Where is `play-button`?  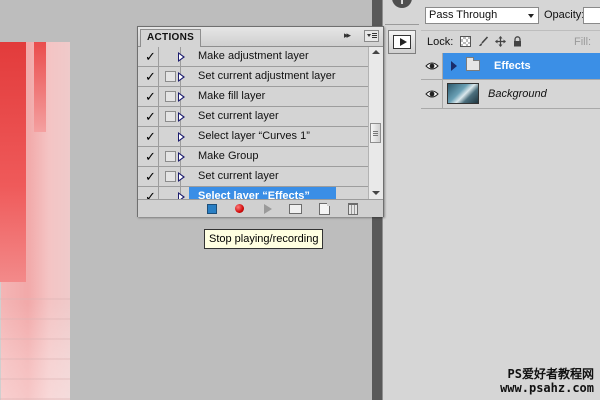 play-button is located at coordinates (268, 208).